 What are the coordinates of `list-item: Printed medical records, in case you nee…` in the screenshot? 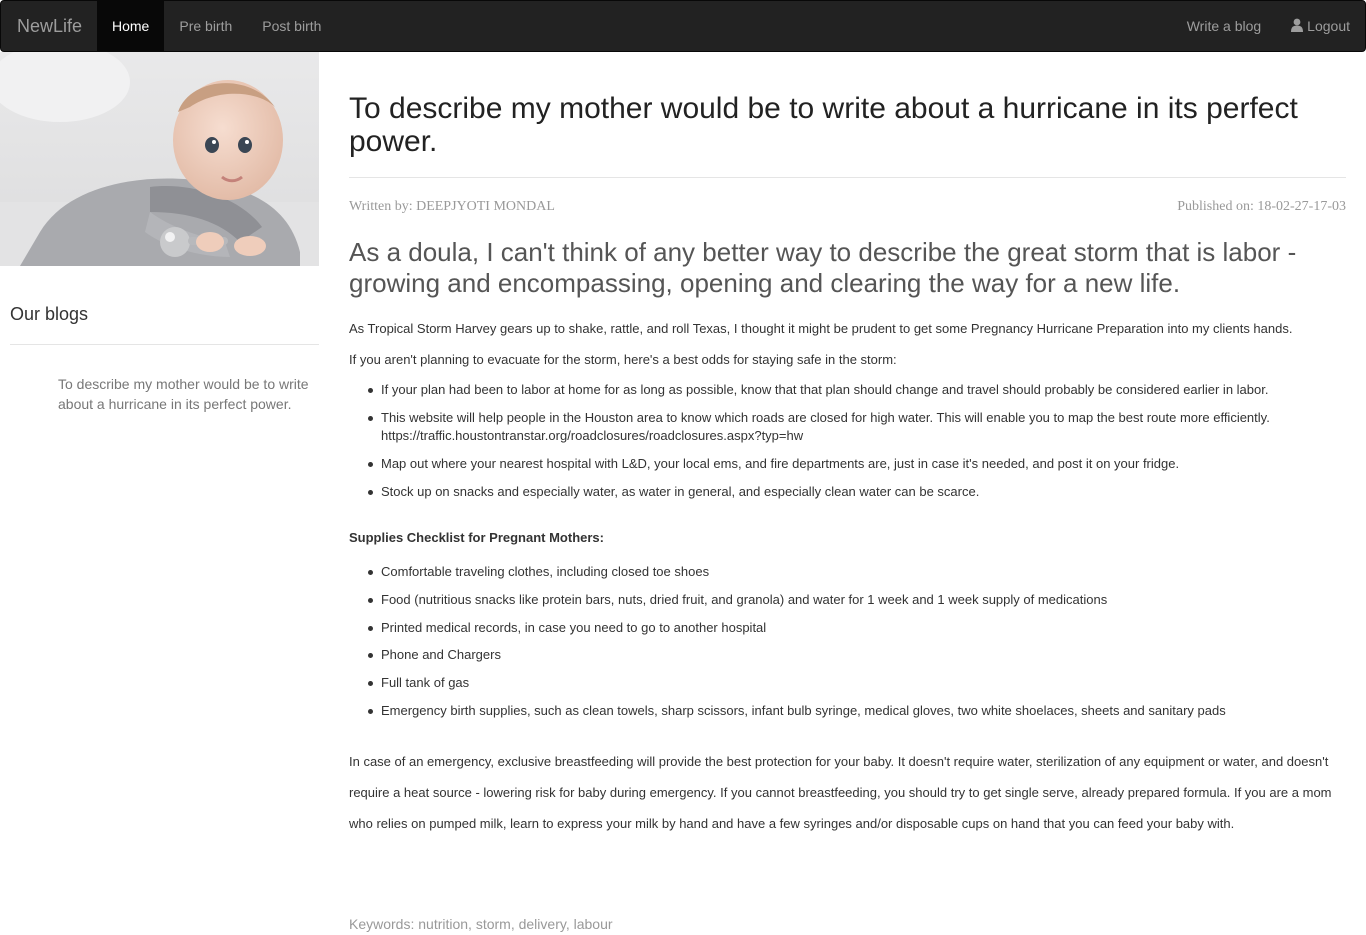 It's located at (847, 628).